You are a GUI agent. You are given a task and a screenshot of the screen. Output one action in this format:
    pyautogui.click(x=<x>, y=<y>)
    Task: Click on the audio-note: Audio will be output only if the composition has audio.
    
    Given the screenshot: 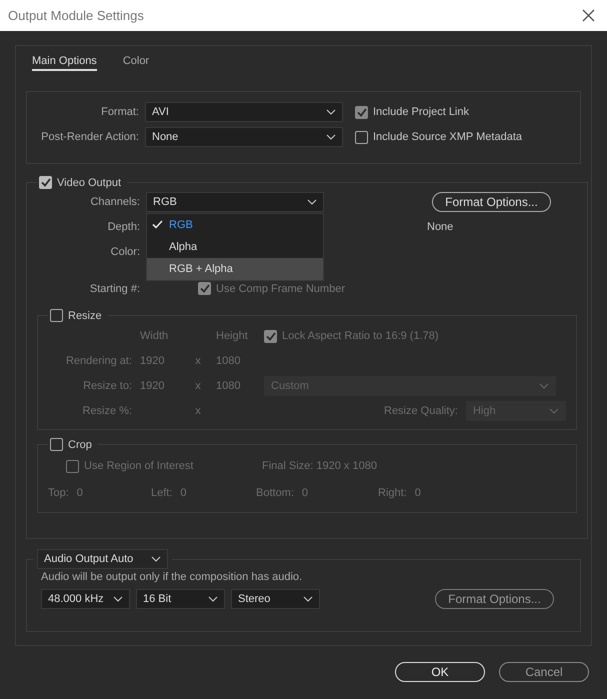 What is the action you would take?
    pyautogui.click(x=172, y=577)
    